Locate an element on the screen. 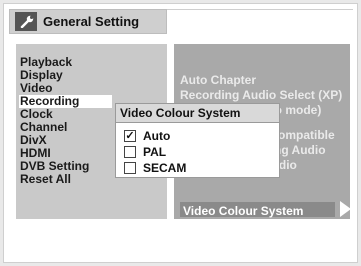  divider is located at coordinates (260, 9).